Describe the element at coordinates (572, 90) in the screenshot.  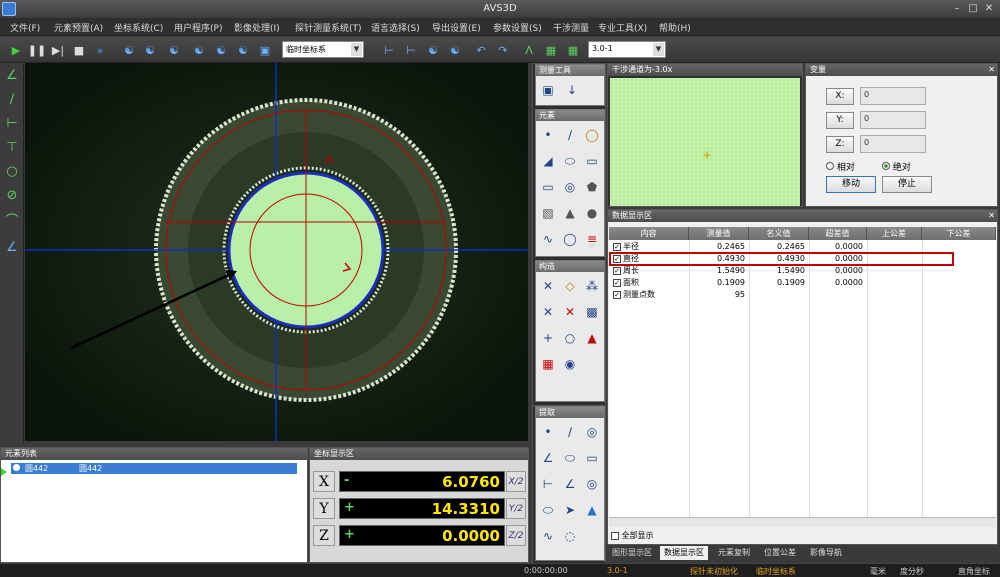
I see `probe-icon: ↓` at that location.